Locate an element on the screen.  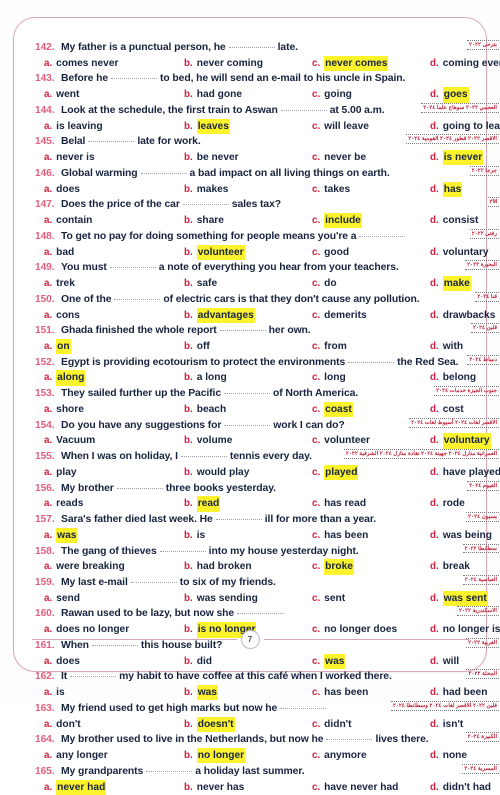
option-choice: d. will is located at coordinates (444, 662).